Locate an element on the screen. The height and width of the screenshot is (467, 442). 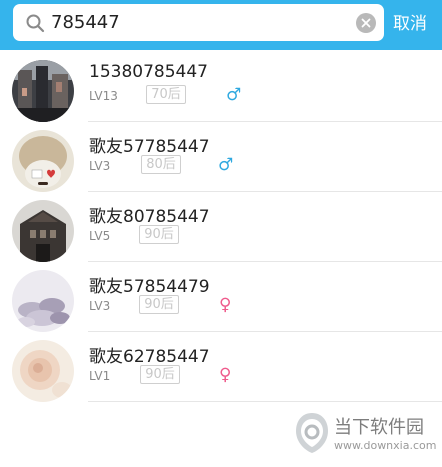
age-tag: 70后 is located at coordinates (166, 94).